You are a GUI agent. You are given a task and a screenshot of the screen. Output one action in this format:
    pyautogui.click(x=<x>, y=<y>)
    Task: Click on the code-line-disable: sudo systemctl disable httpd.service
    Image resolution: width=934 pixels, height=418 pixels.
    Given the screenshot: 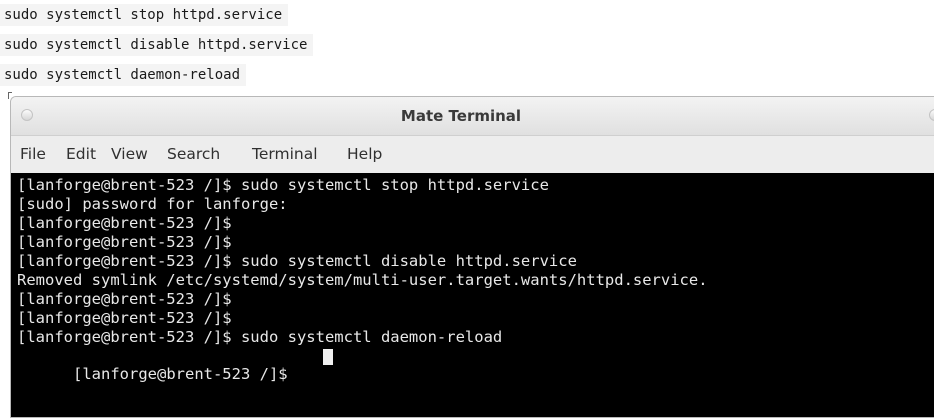 What is the action you would take?
    pyautogui.click(x=157, y=45)
    